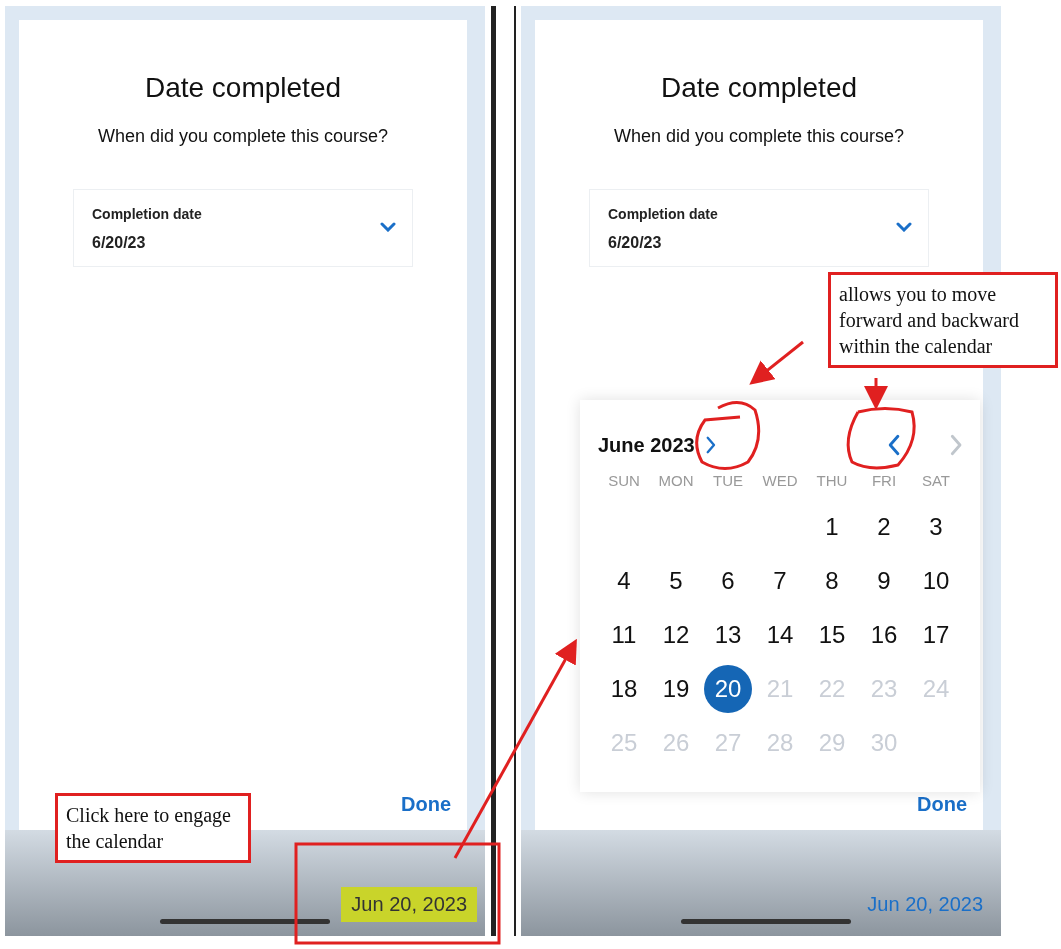 The image size is (1061, 949). Describe the element at coordinates (936, 635) in the screenshot. I see `calendar-day: 17` at that location.